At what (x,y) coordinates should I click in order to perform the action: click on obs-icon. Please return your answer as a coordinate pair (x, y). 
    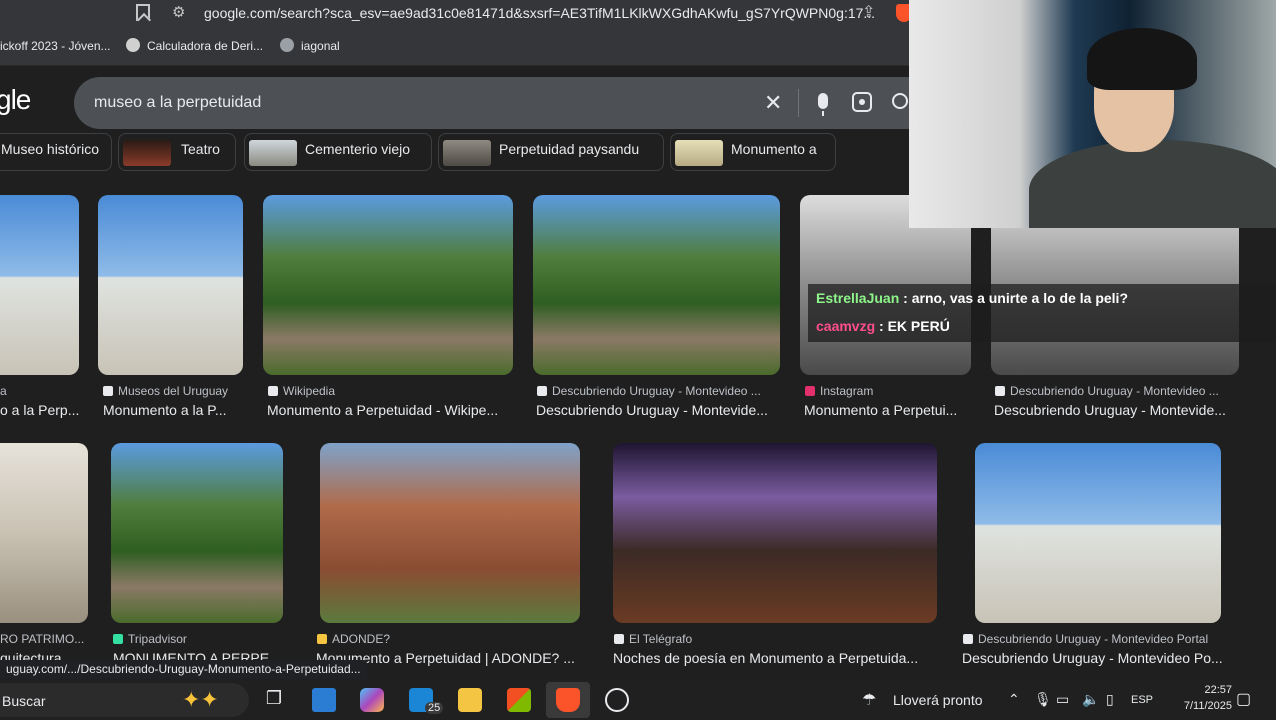
    Looking at the image, I should click on (617, 700).